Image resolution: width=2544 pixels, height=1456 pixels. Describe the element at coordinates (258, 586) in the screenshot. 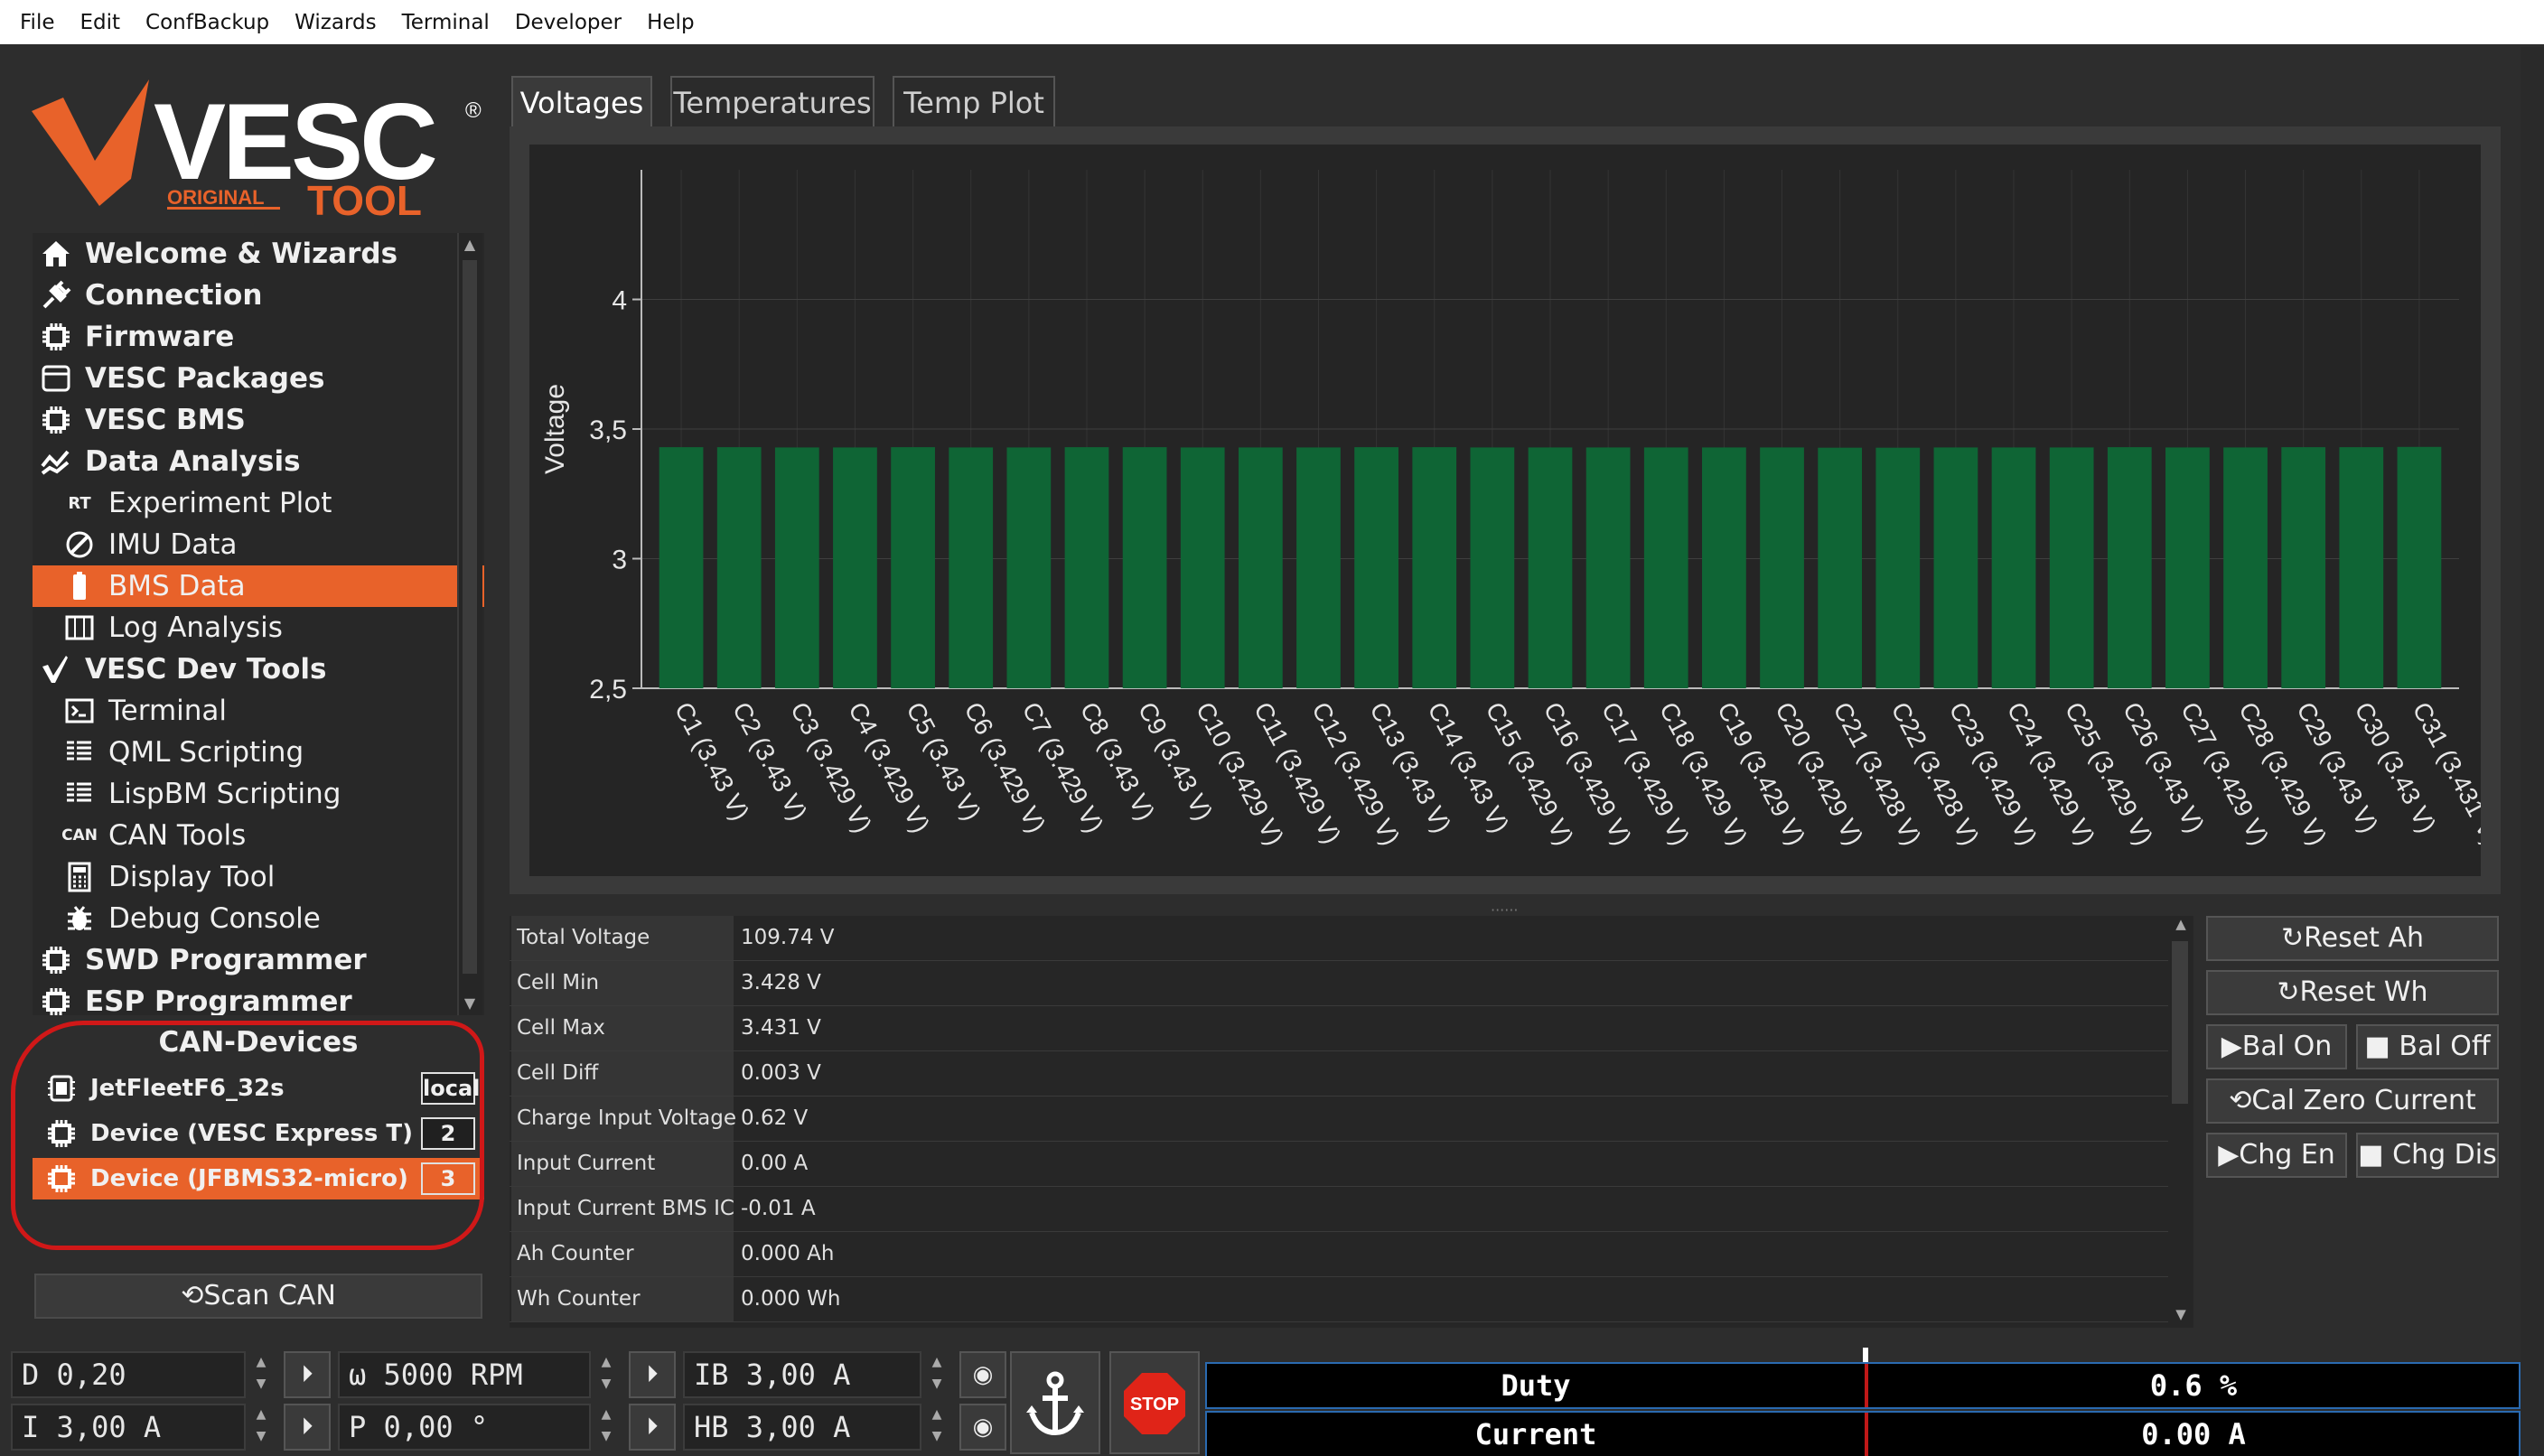

I see `sidebar-item-bms-data: BMS Data` at that location.